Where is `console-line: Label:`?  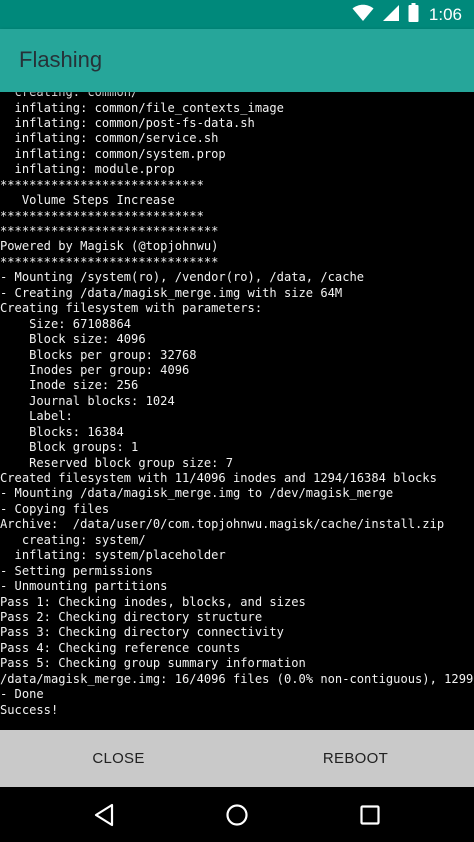 console-line: Label: is located at coordinates (36, 416).